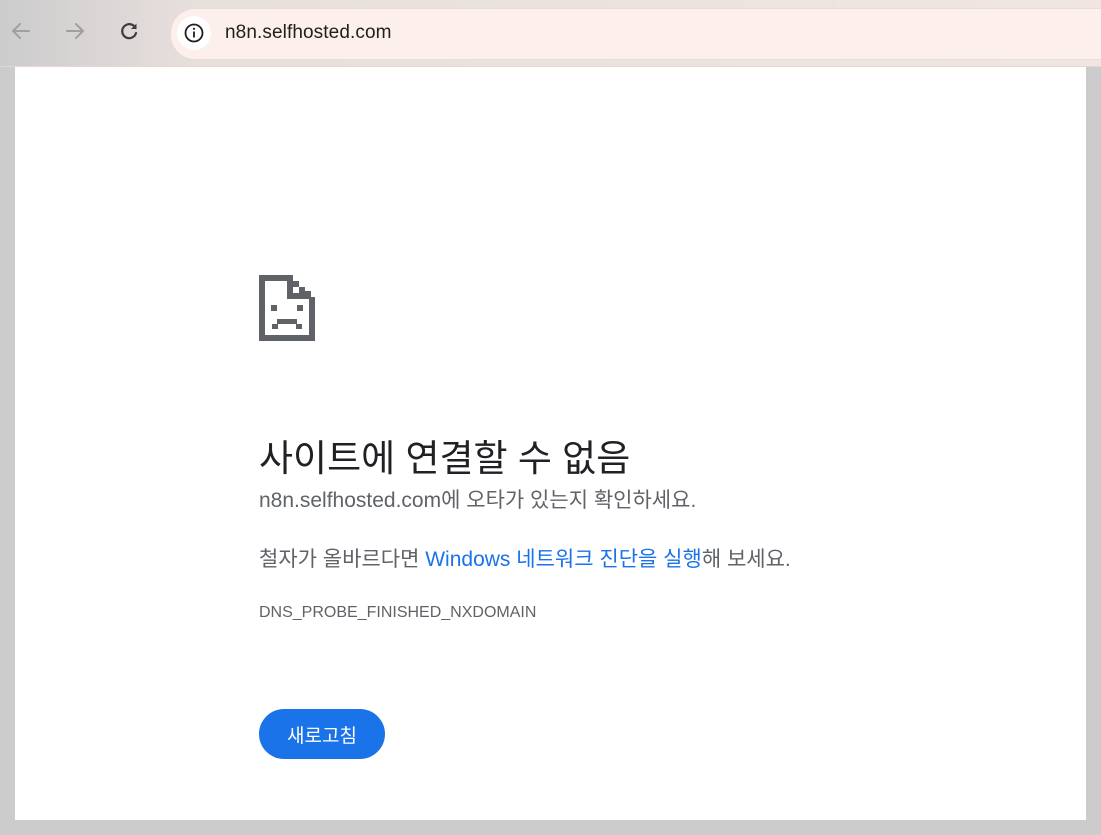 The width and height of the screenshot is (1101, 835). Describe the element at coordinates (322, 734) in the screenshot. I see `reload-page-button: 새로고침` at that location.